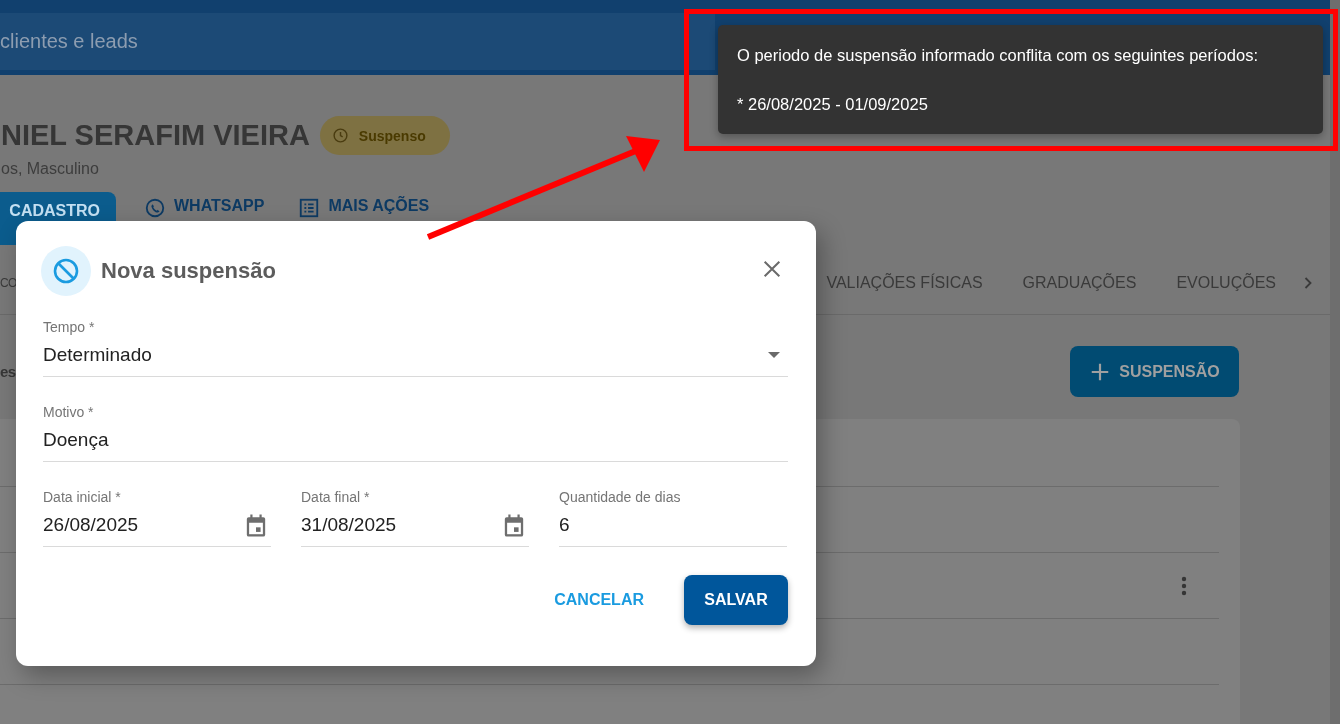 The height and width of the screenshot is (724, 1340). What do you see at coordinates (1079, 283) in the screenshot?
I see `tab: GRADUAÇÕES` at bounding box center [1079, 283].